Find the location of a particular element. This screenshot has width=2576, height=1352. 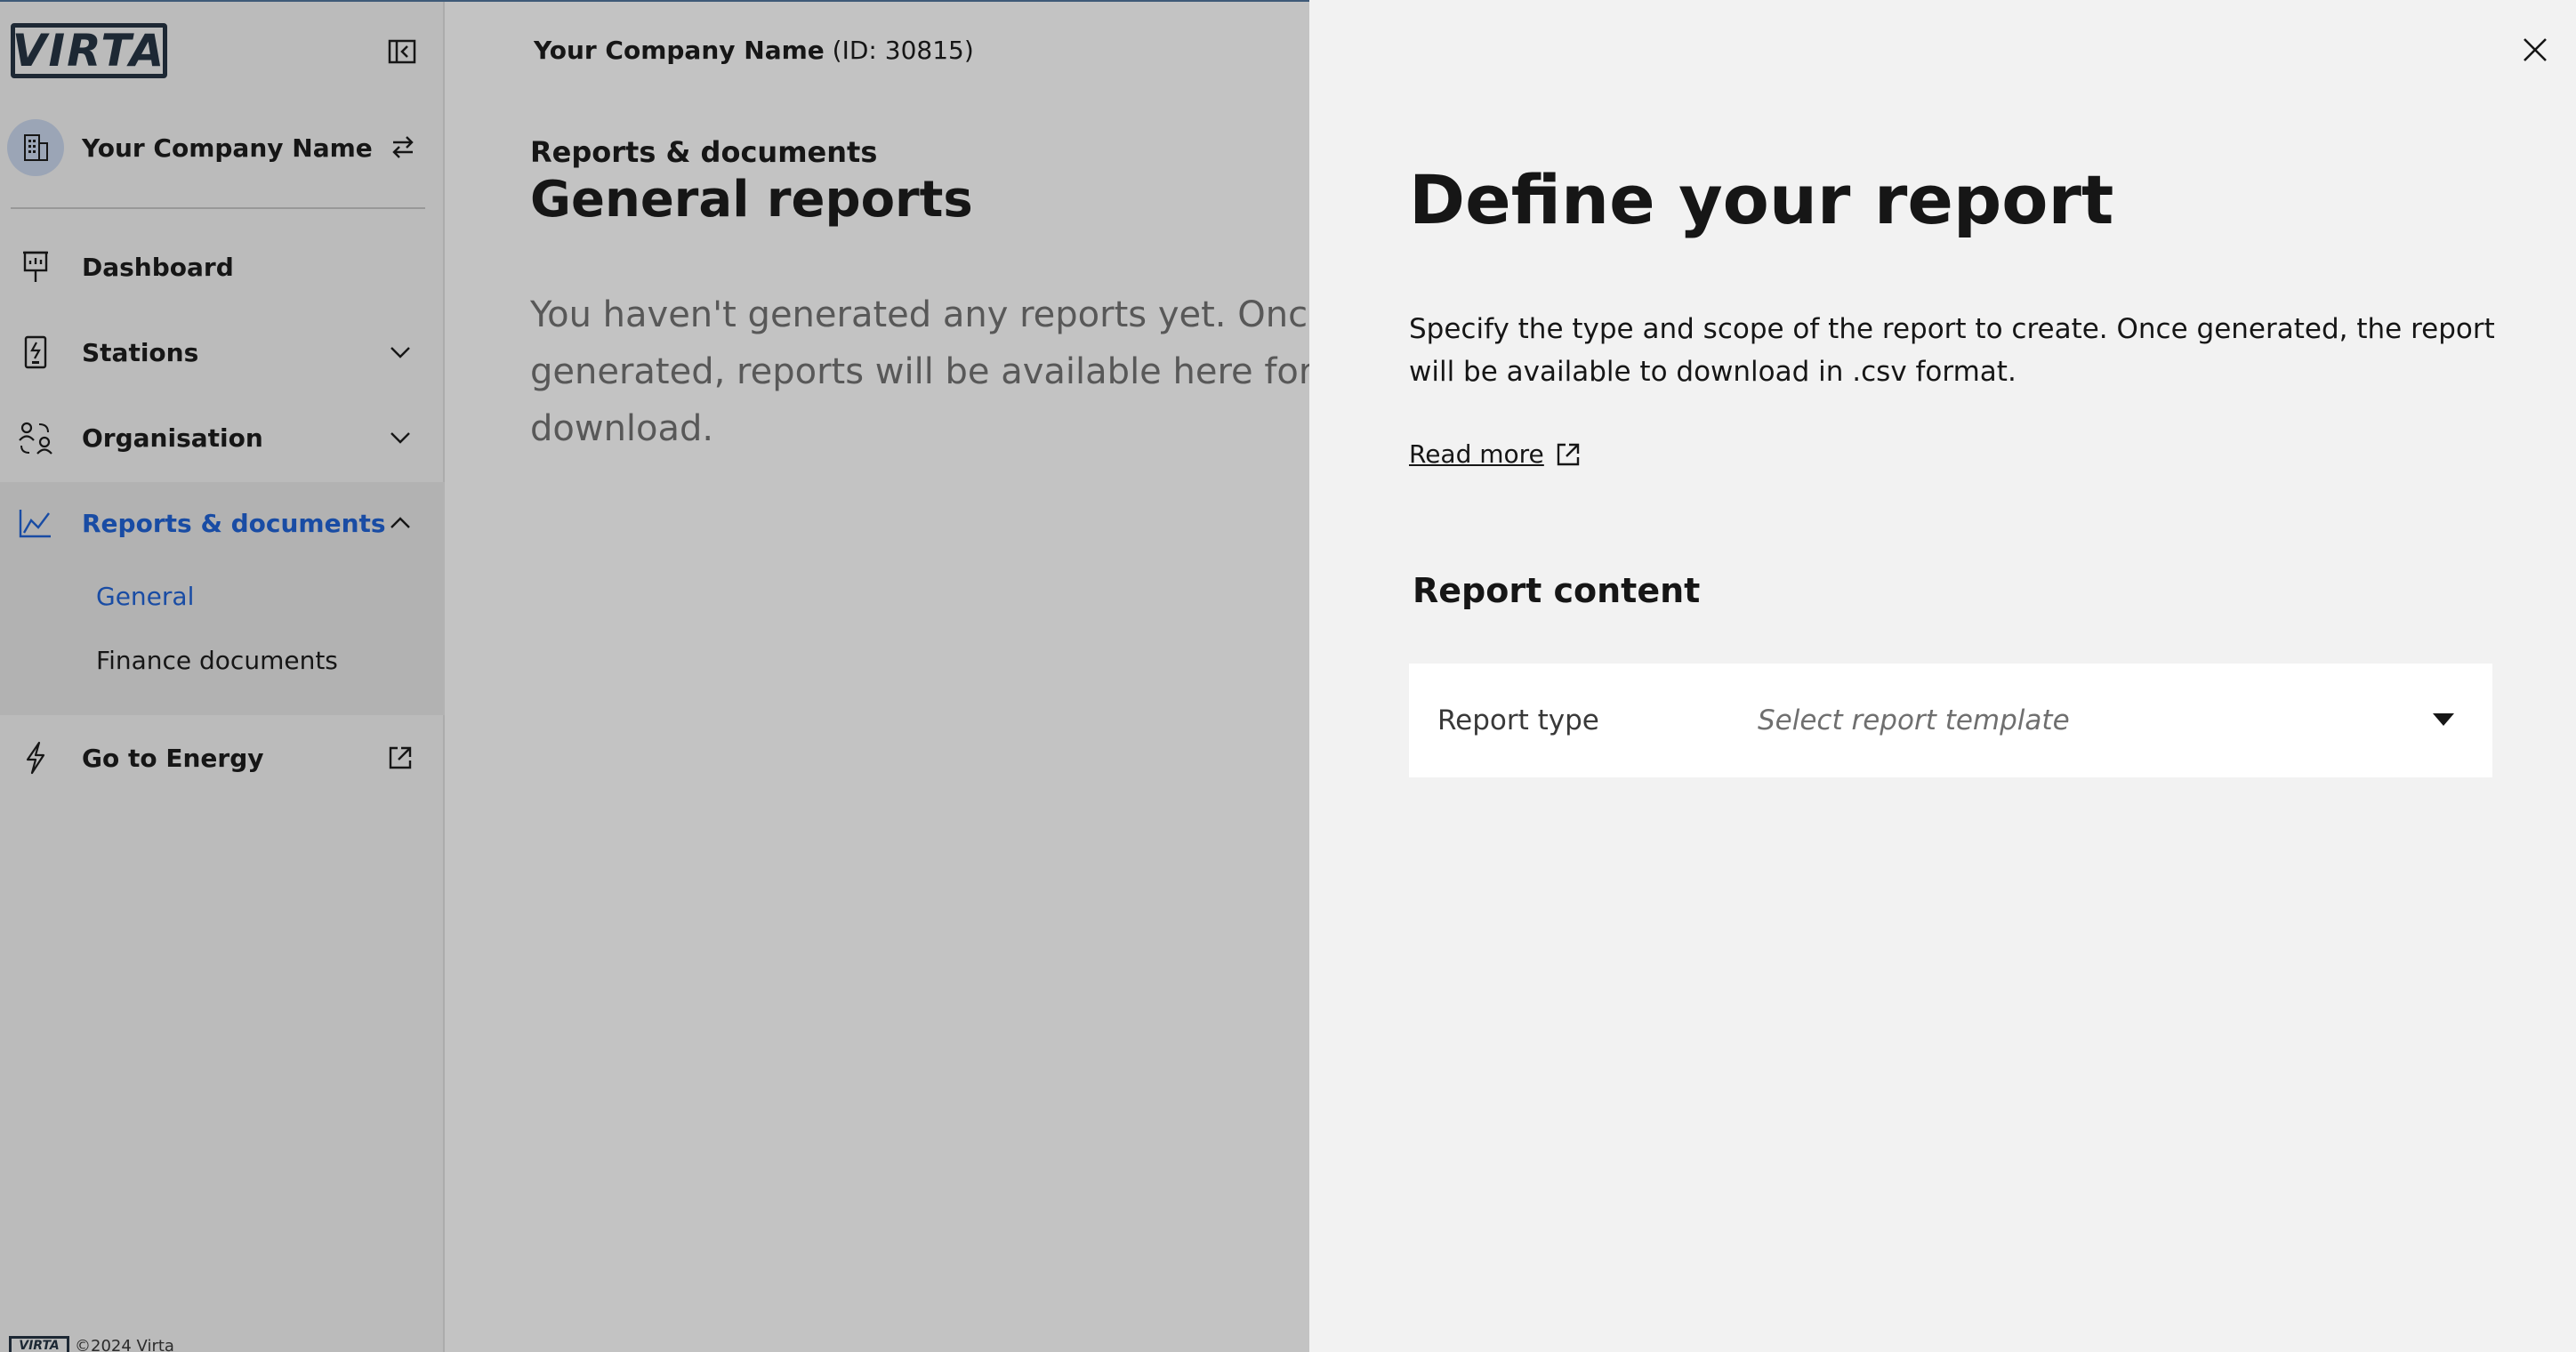

caret-down-icon is located at coordinates (2443, 721).